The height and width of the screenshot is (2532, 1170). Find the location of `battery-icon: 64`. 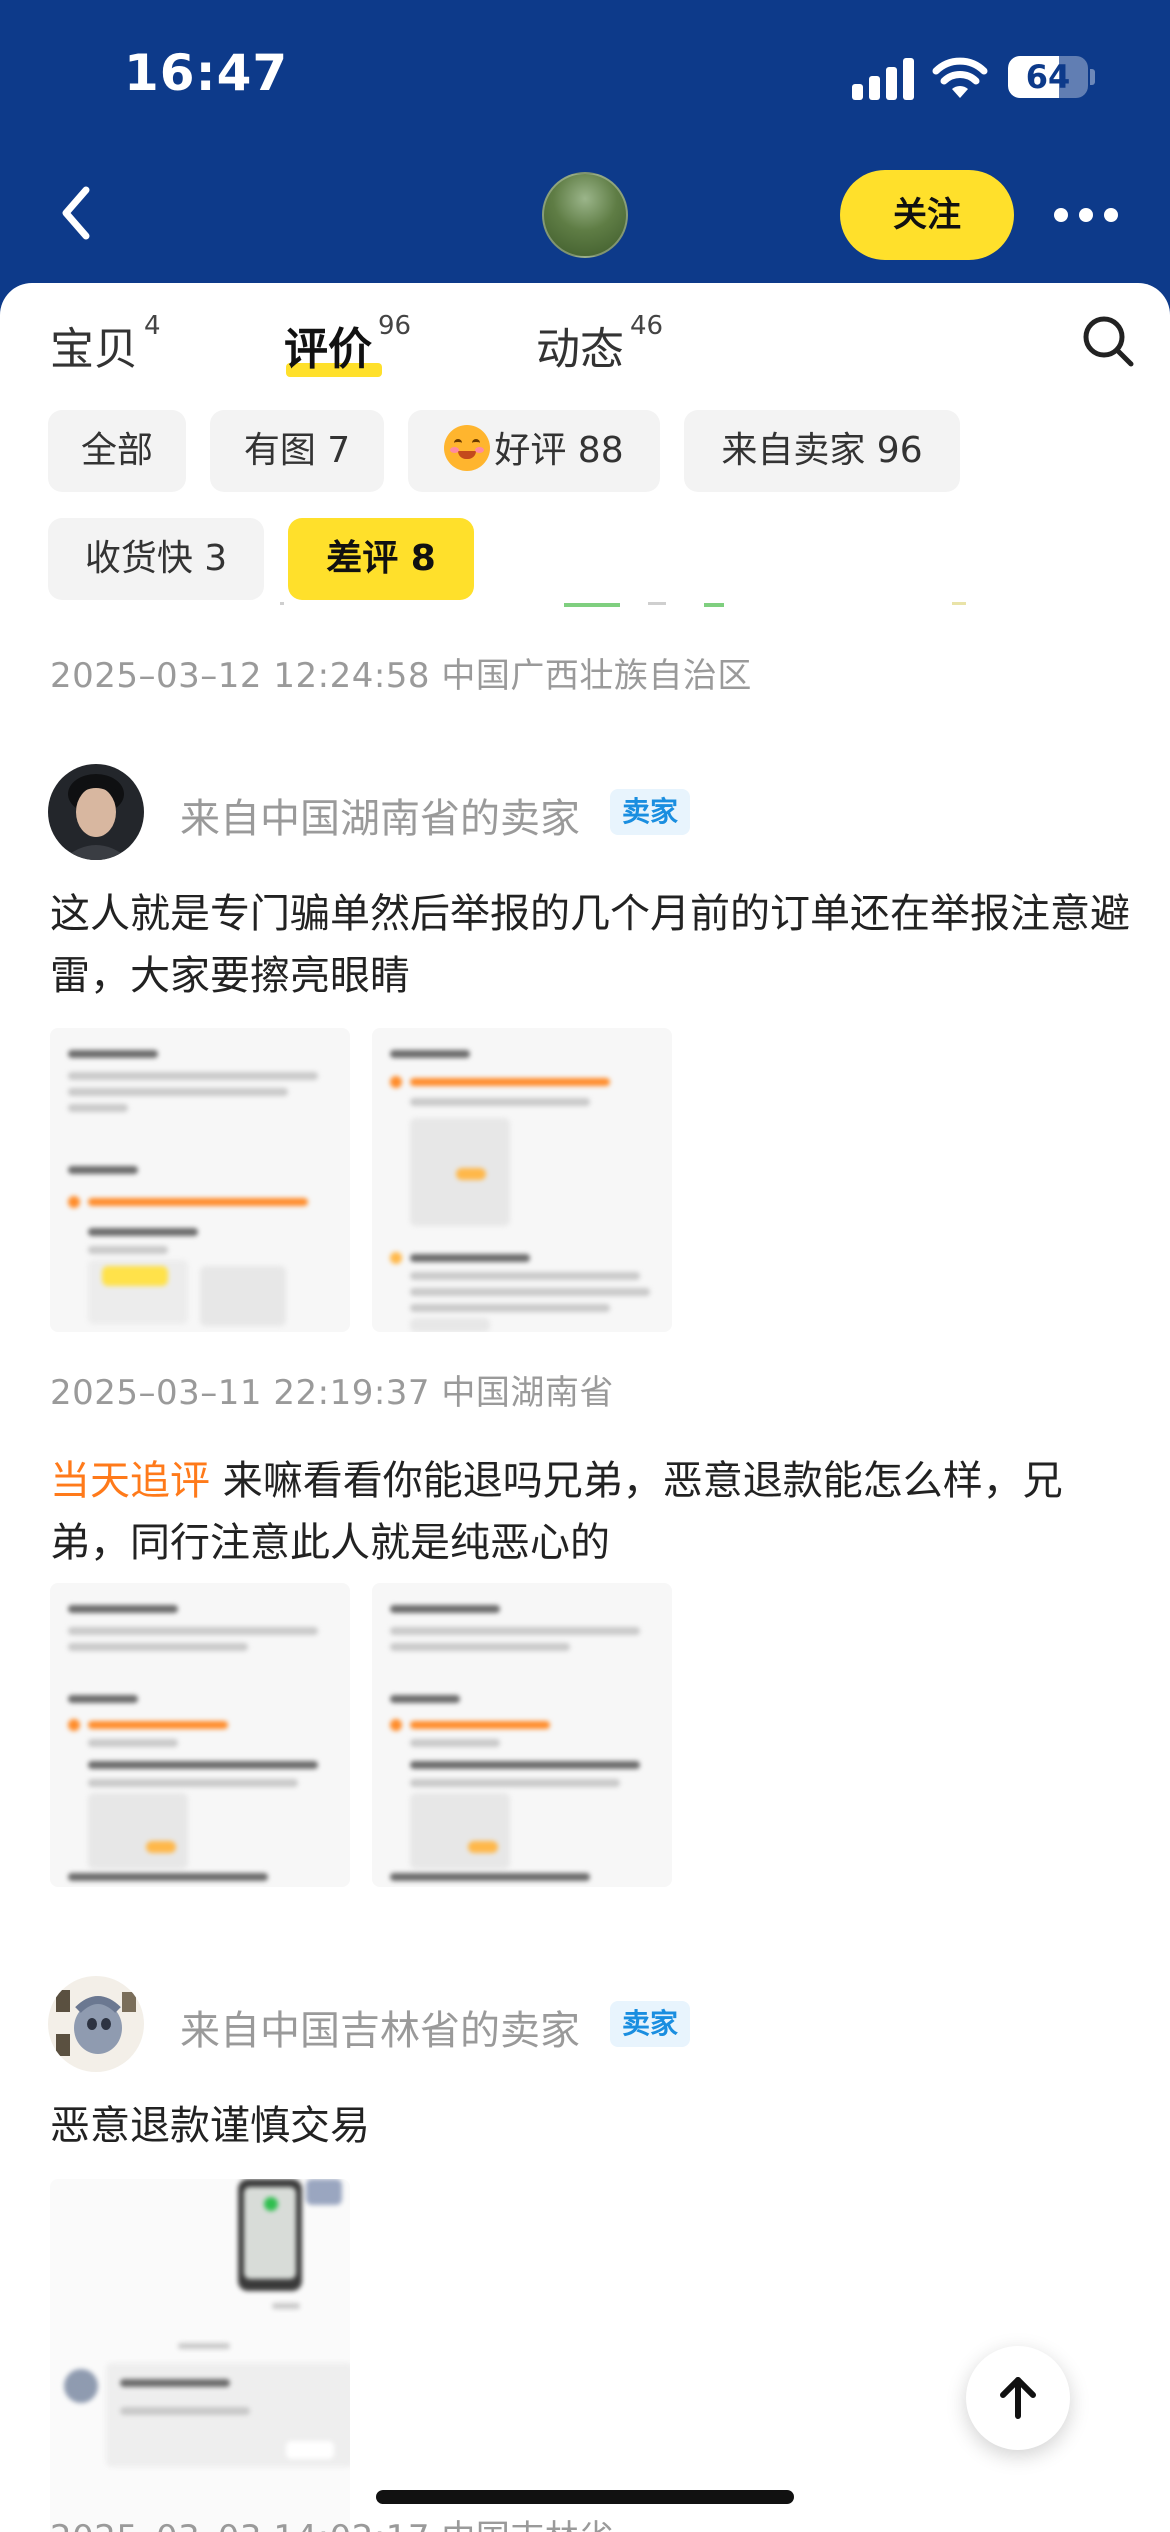

battery-icon: 64 is located at coordinates (1048, 77).